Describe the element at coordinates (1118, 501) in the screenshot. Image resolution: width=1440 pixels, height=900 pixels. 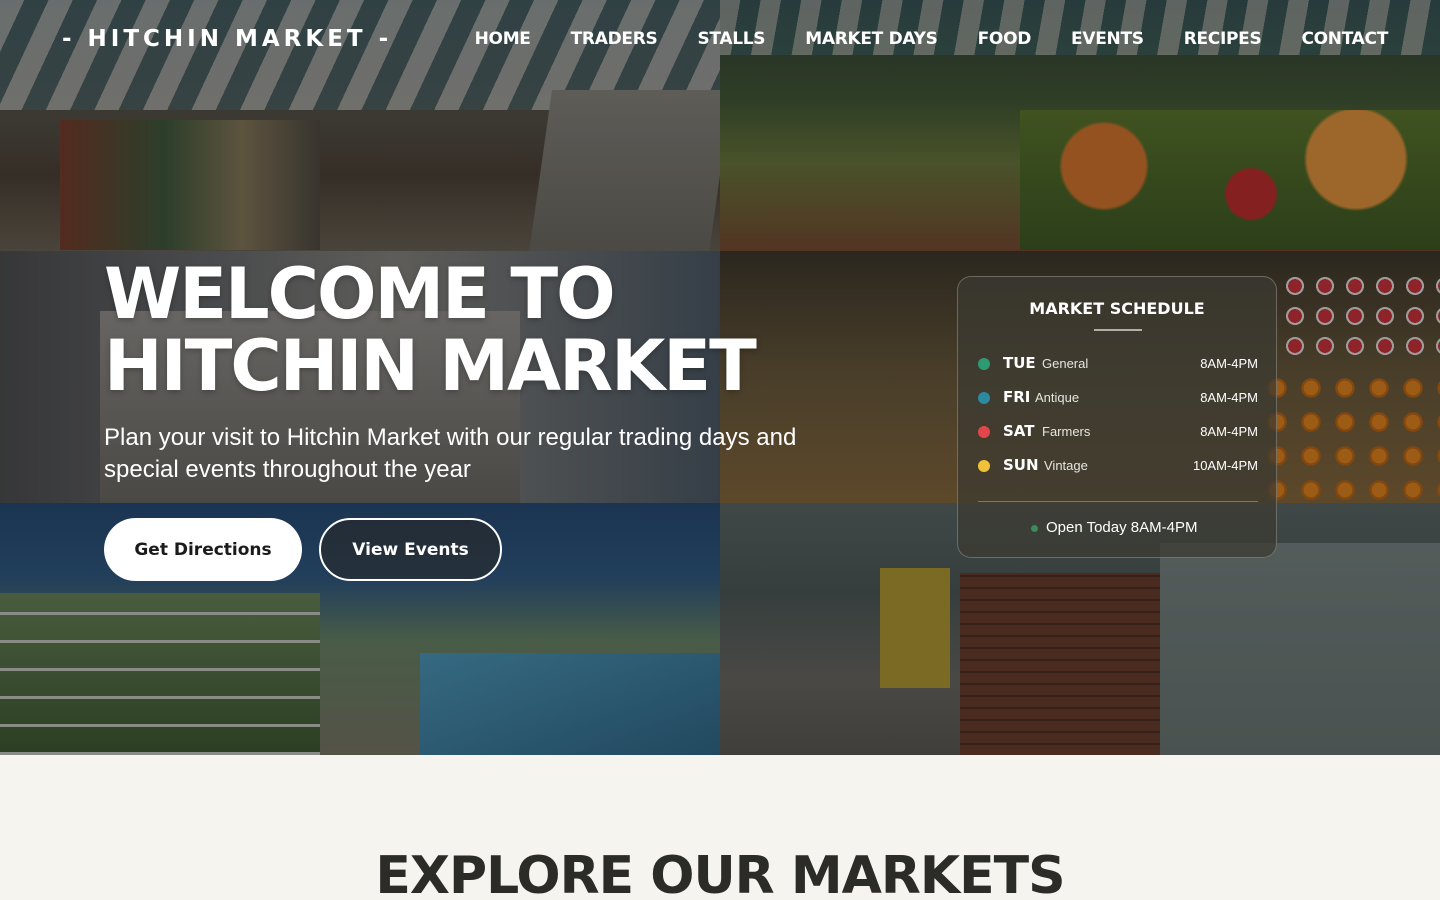
I see `schedule-divider` at that location.